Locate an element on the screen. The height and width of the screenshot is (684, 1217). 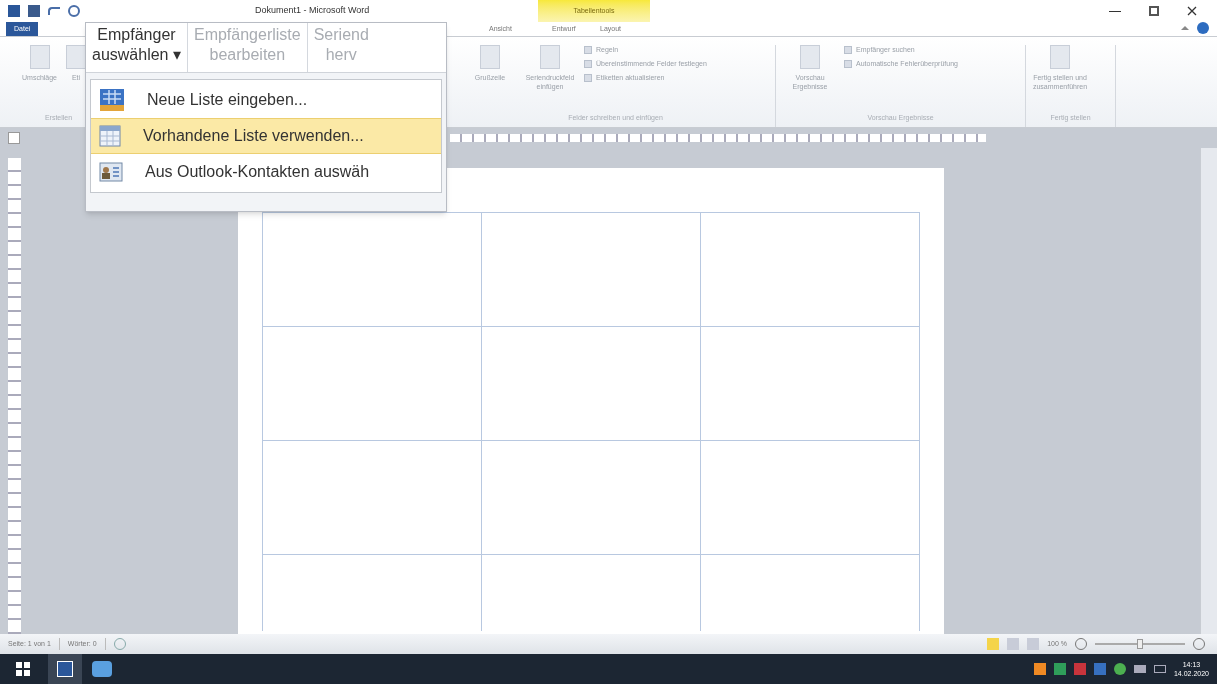
vertical-scrollbar is located at coordinates (1208, 391).